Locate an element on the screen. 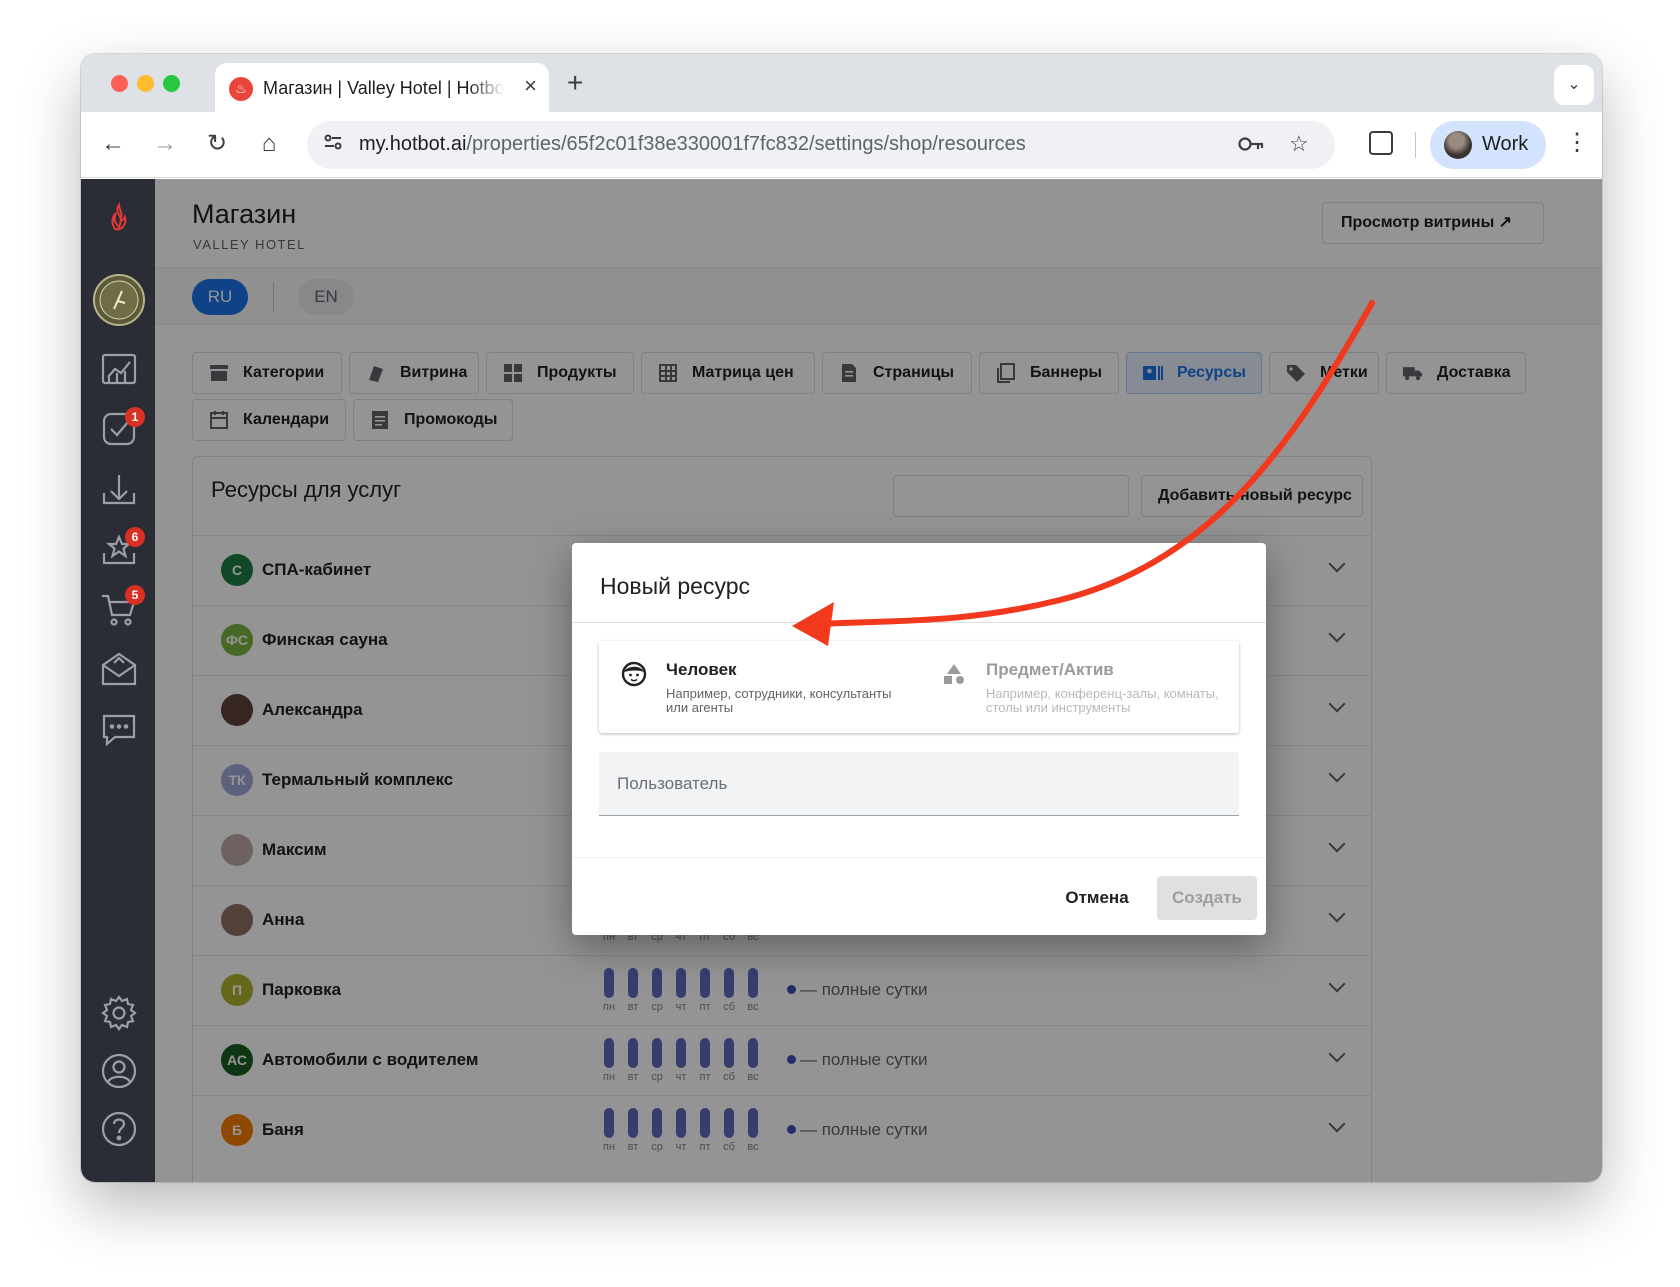  profile-name: Work is located at coordinates (1505, 144).